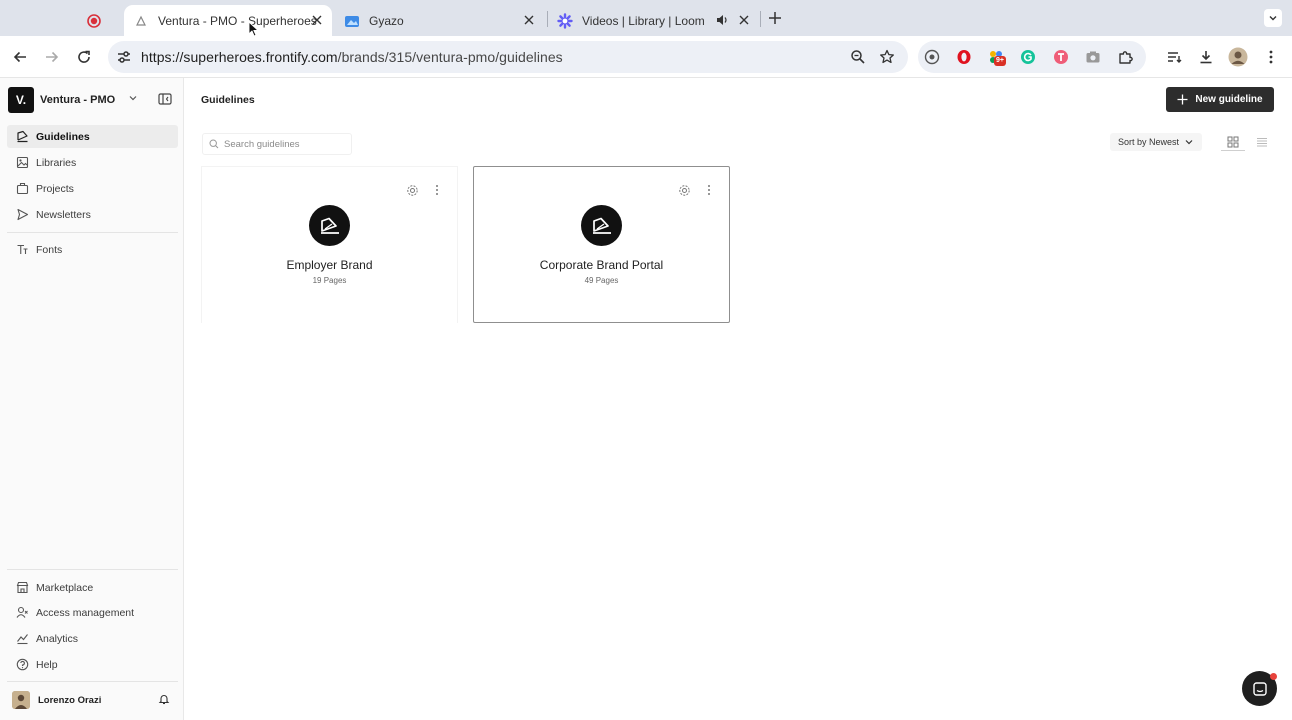 The width and height of the screenshot is (1292, 720). I want to click on tab-recording, so click(101, 20).